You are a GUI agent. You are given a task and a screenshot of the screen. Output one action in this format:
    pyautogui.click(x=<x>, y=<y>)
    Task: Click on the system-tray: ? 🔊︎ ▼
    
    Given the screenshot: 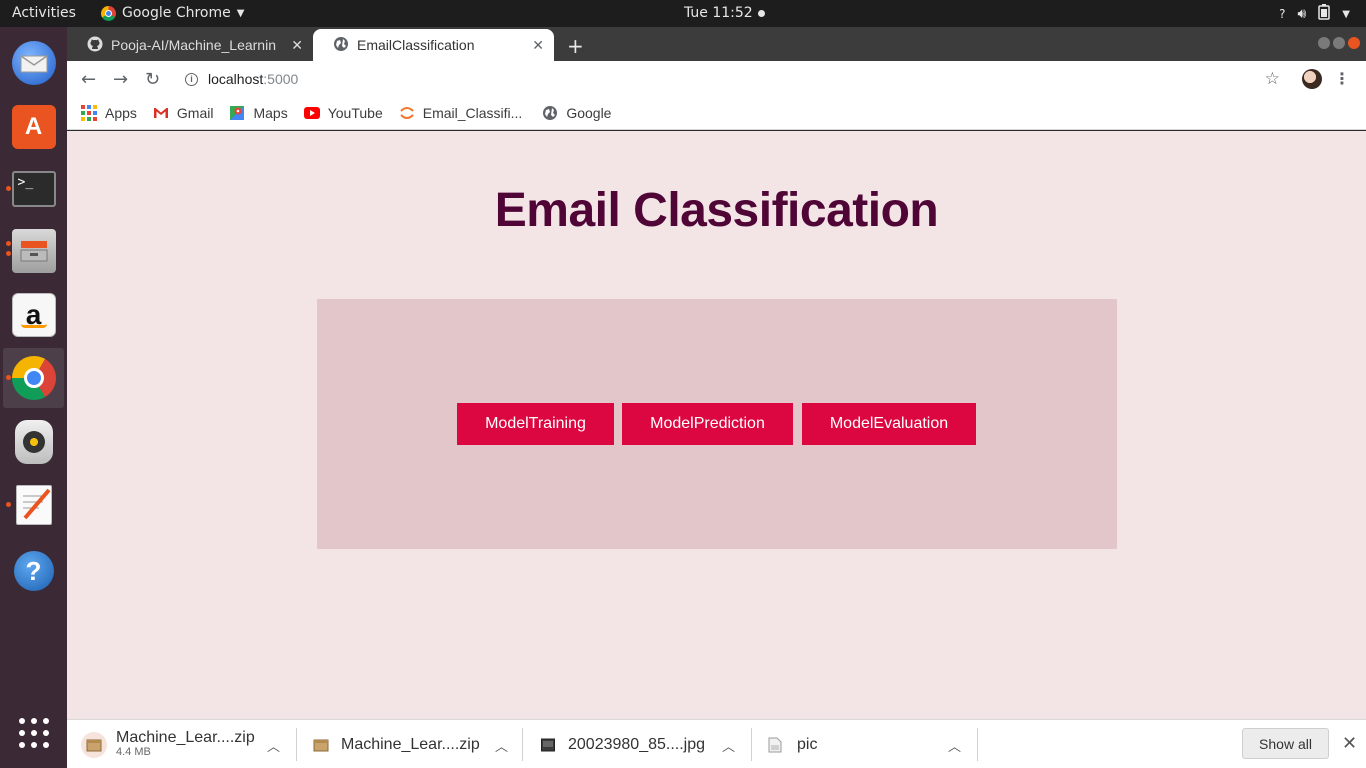 What is the action you would take?
    pyautogui.click(x=1314, y=14)
    